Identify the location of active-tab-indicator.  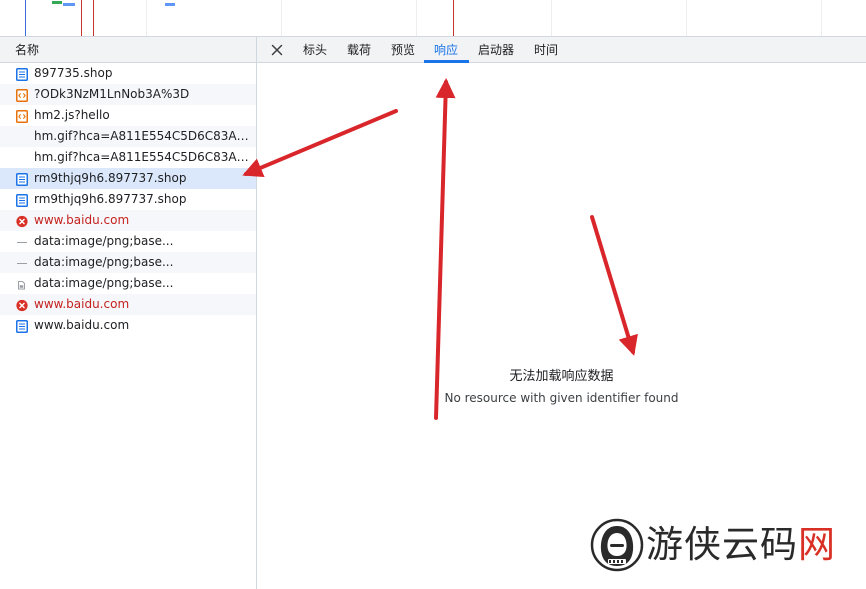
(446, 61).